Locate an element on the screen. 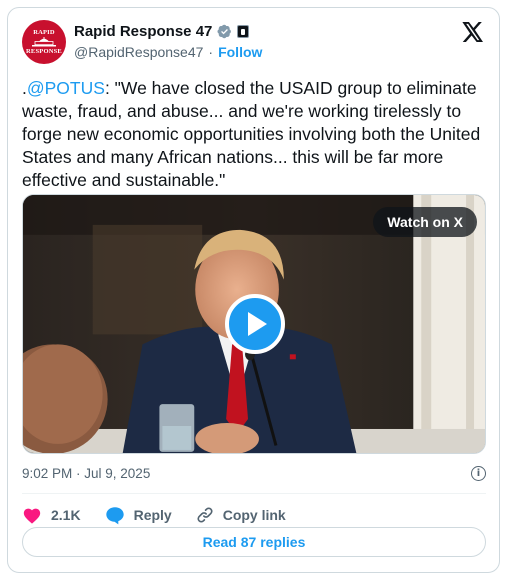 The image size is (506, 580). author-name-row: Rapid Response 47 is located at coordinates (162, 31).